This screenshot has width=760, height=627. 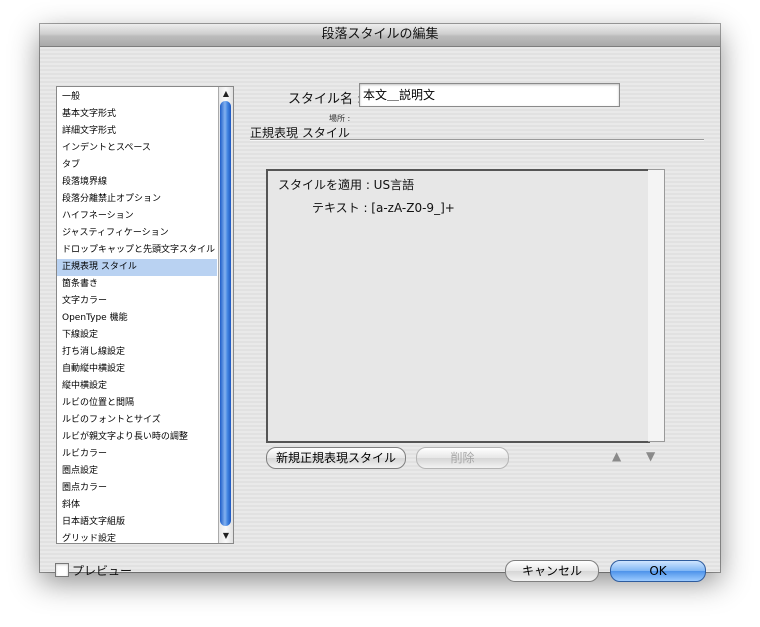 What do you see at coordinates (137, 505) in the screenshot?
I see `sidebar-item: 斜体` at bounding box center [137, 505].